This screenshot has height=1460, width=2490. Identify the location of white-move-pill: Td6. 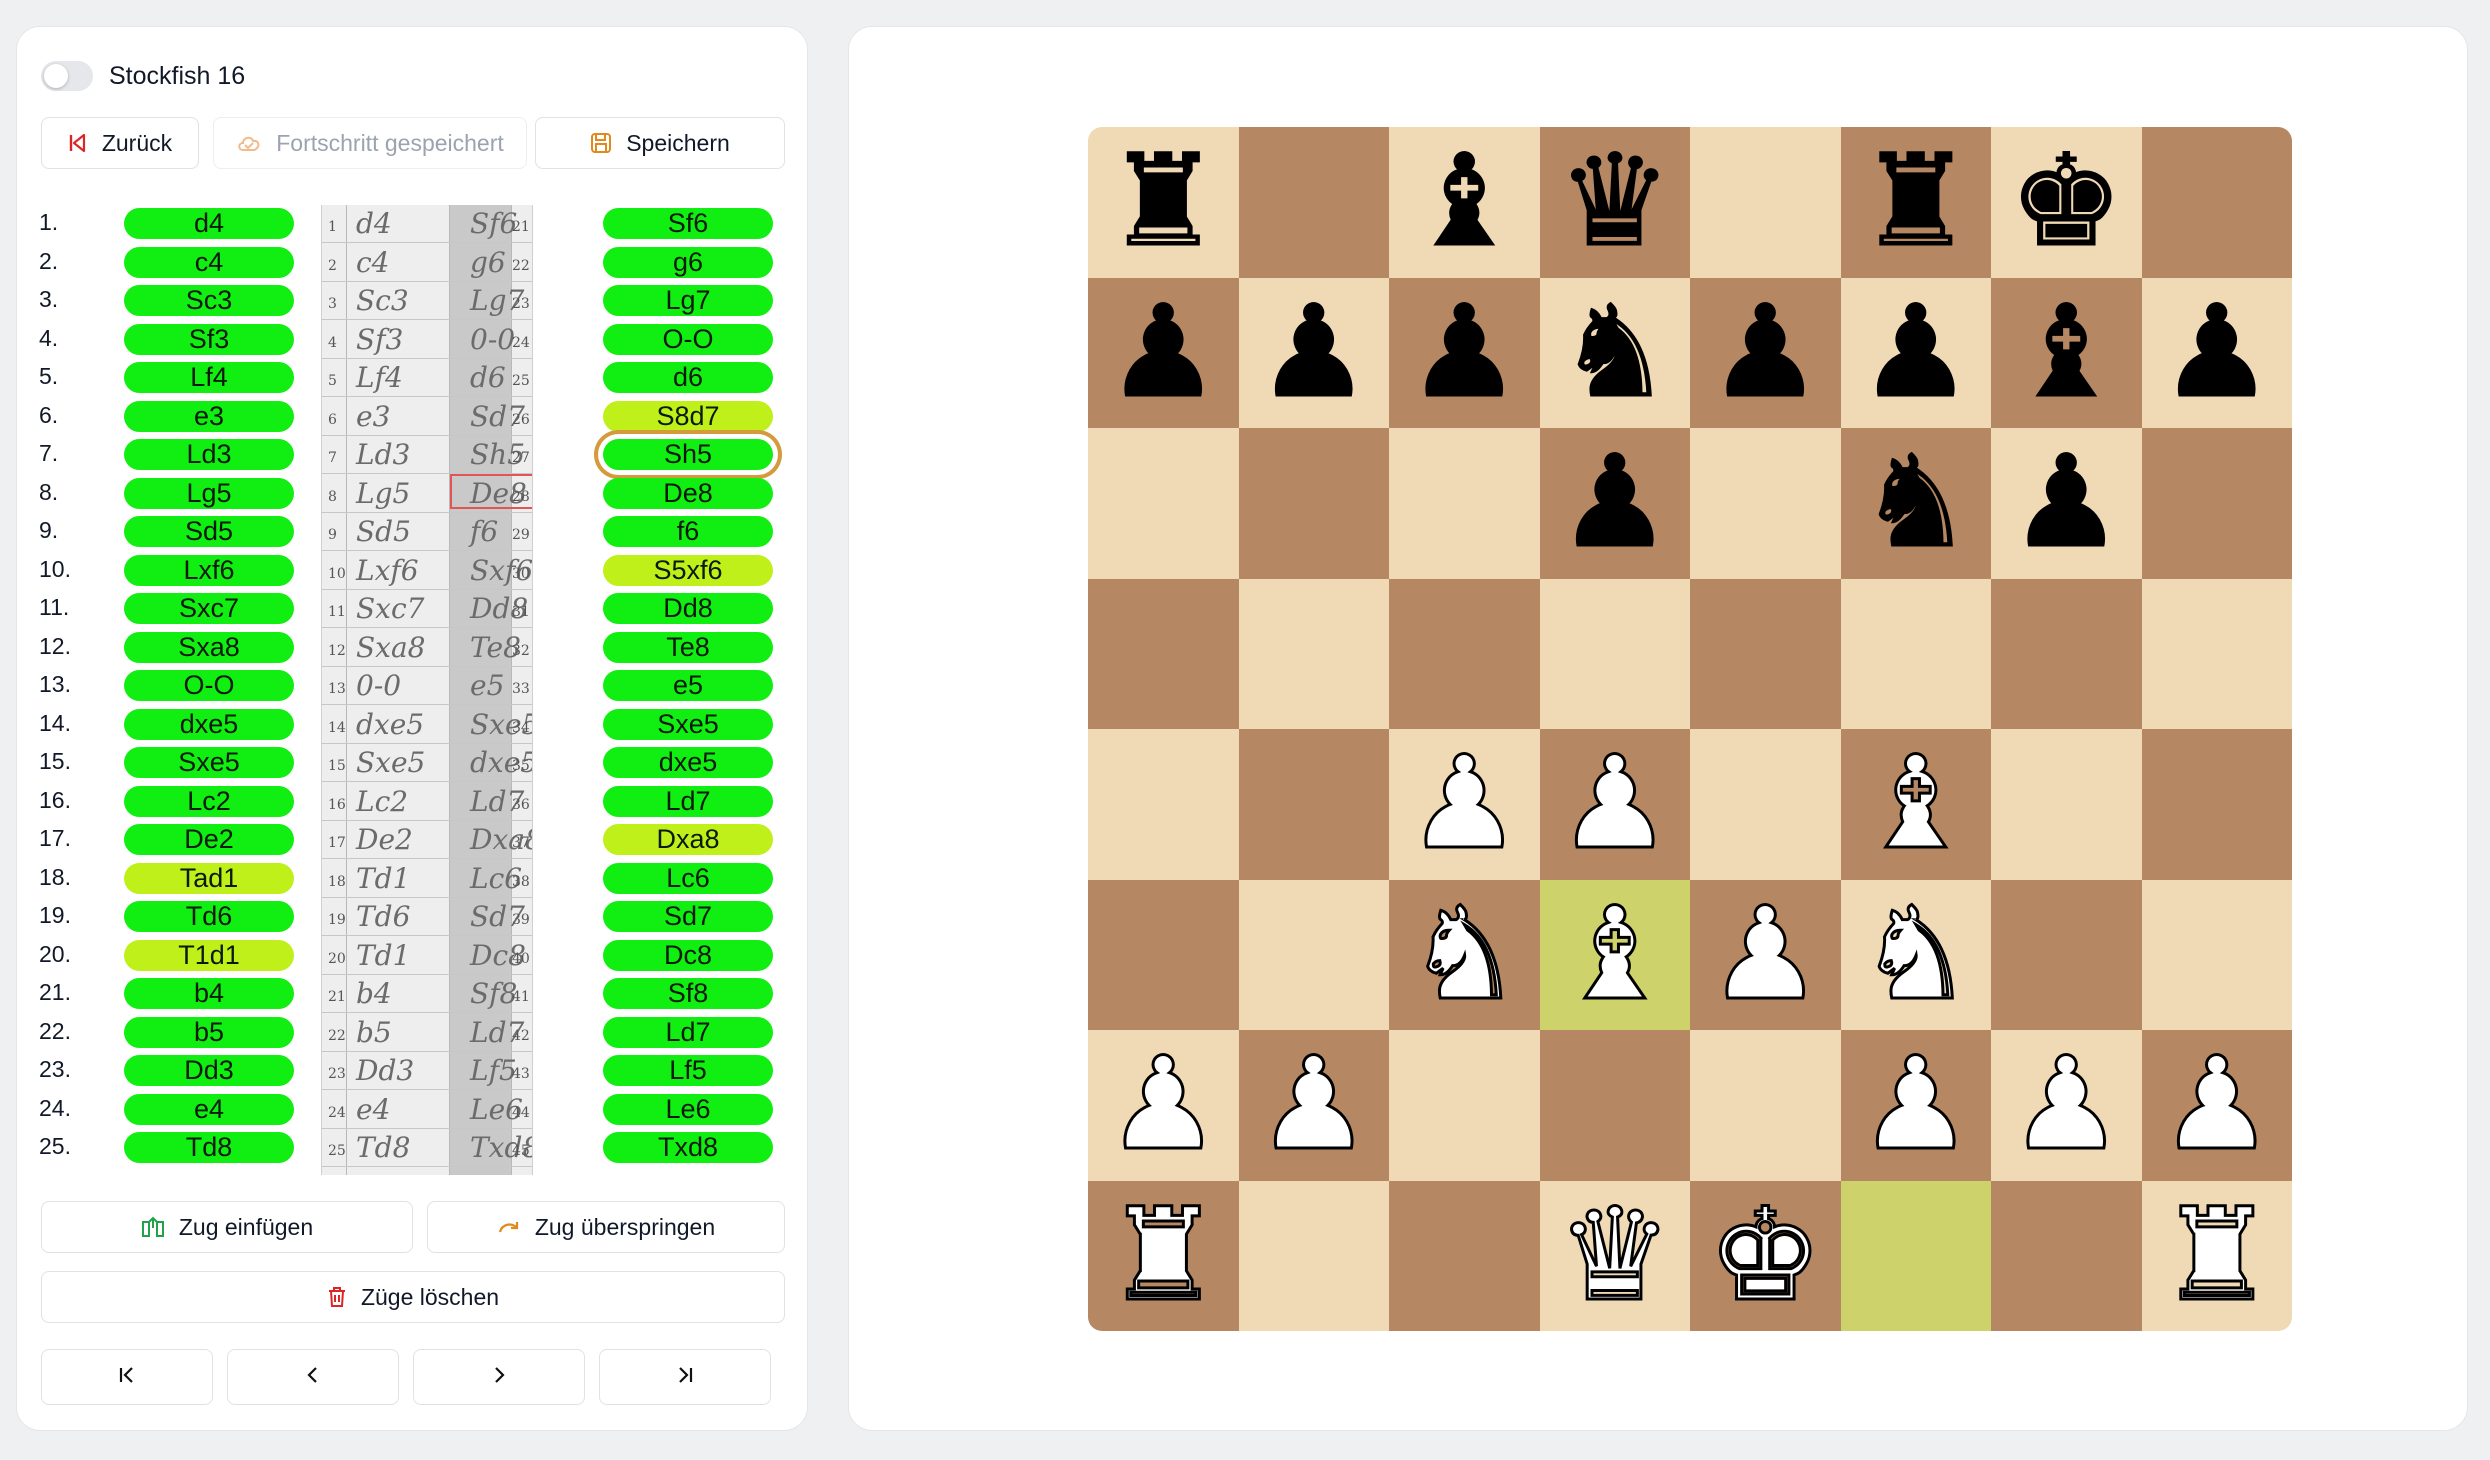
(209, 916).